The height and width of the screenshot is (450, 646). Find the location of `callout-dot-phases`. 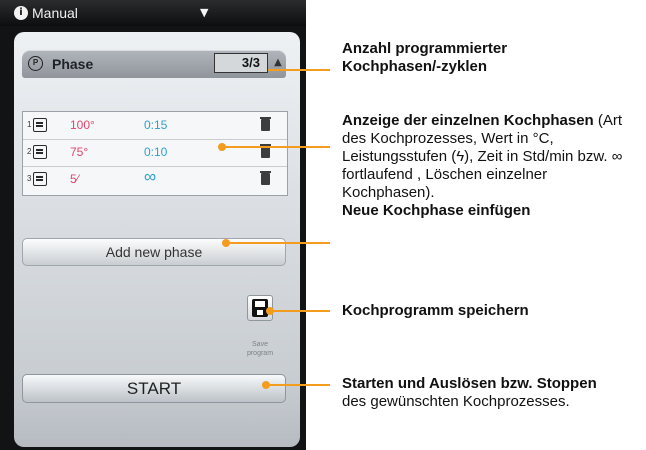

callout-dot-phases is located at coordinates (222, 147).